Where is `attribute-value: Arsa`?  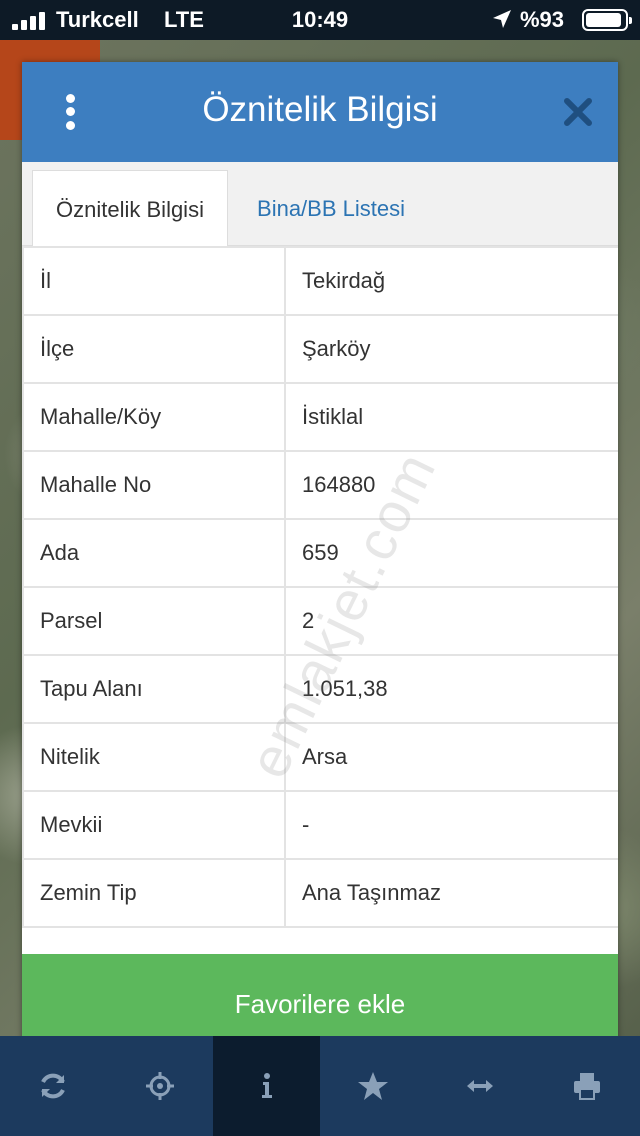
attribute-value: Arsa is located at coordinates (451, 757).